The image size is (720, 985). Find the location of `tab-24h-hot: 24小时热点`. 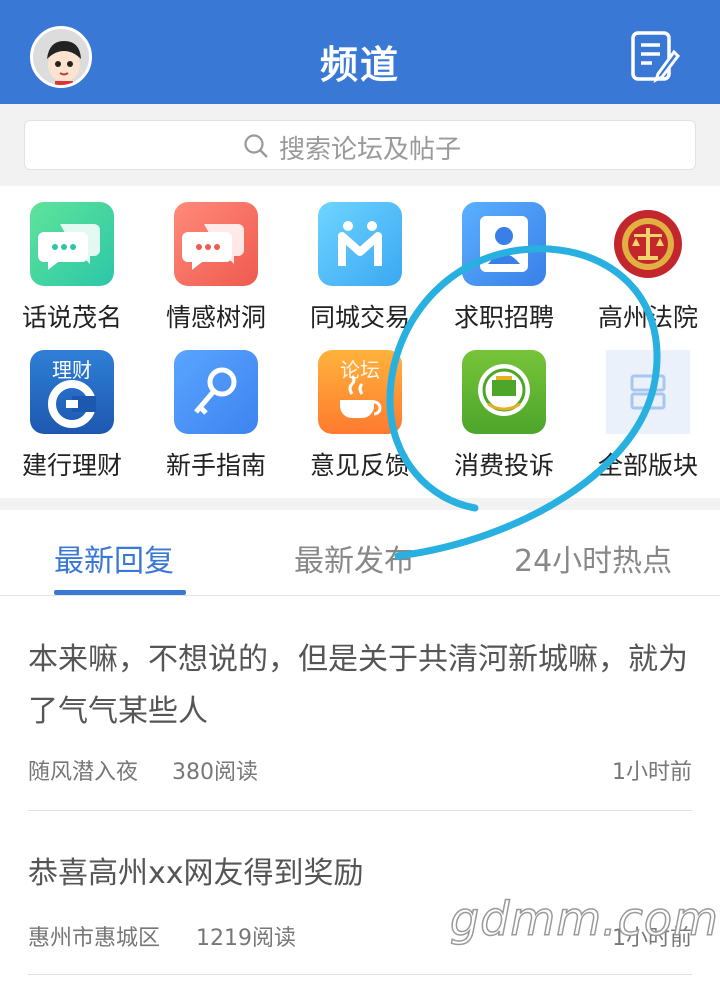

tab-24h-hot: 24小时热点 is located at coordinates (593, 558).